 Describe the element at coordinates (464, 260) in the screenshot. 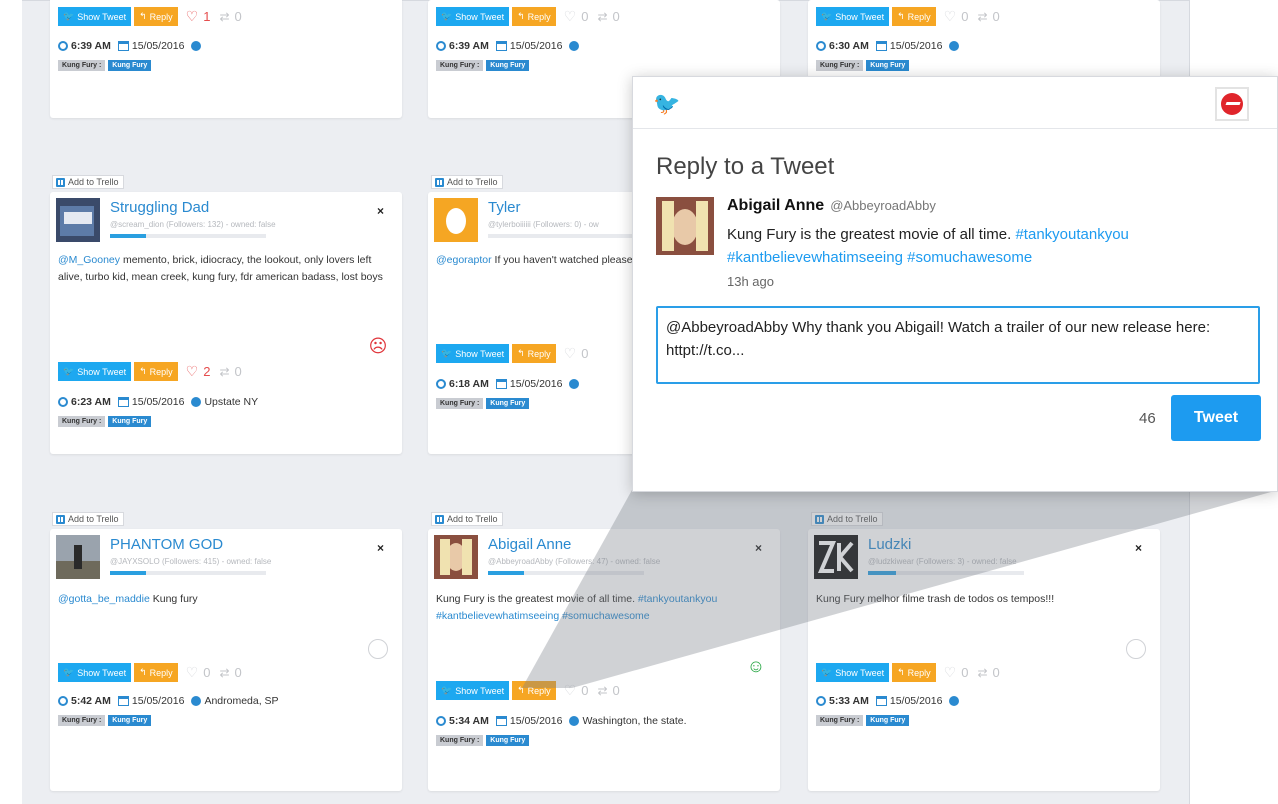

I see `mention-link: @egoraptor` at that location.